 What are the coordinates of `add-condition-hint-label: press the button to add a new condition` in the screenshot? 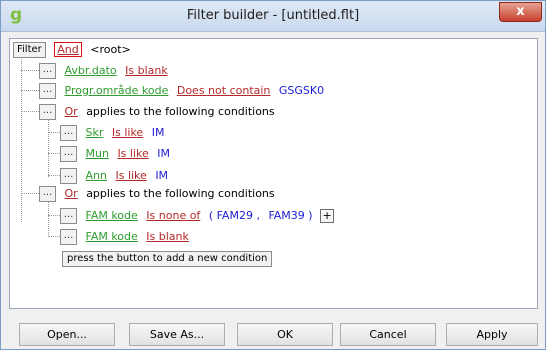 It's located at (167, 259).